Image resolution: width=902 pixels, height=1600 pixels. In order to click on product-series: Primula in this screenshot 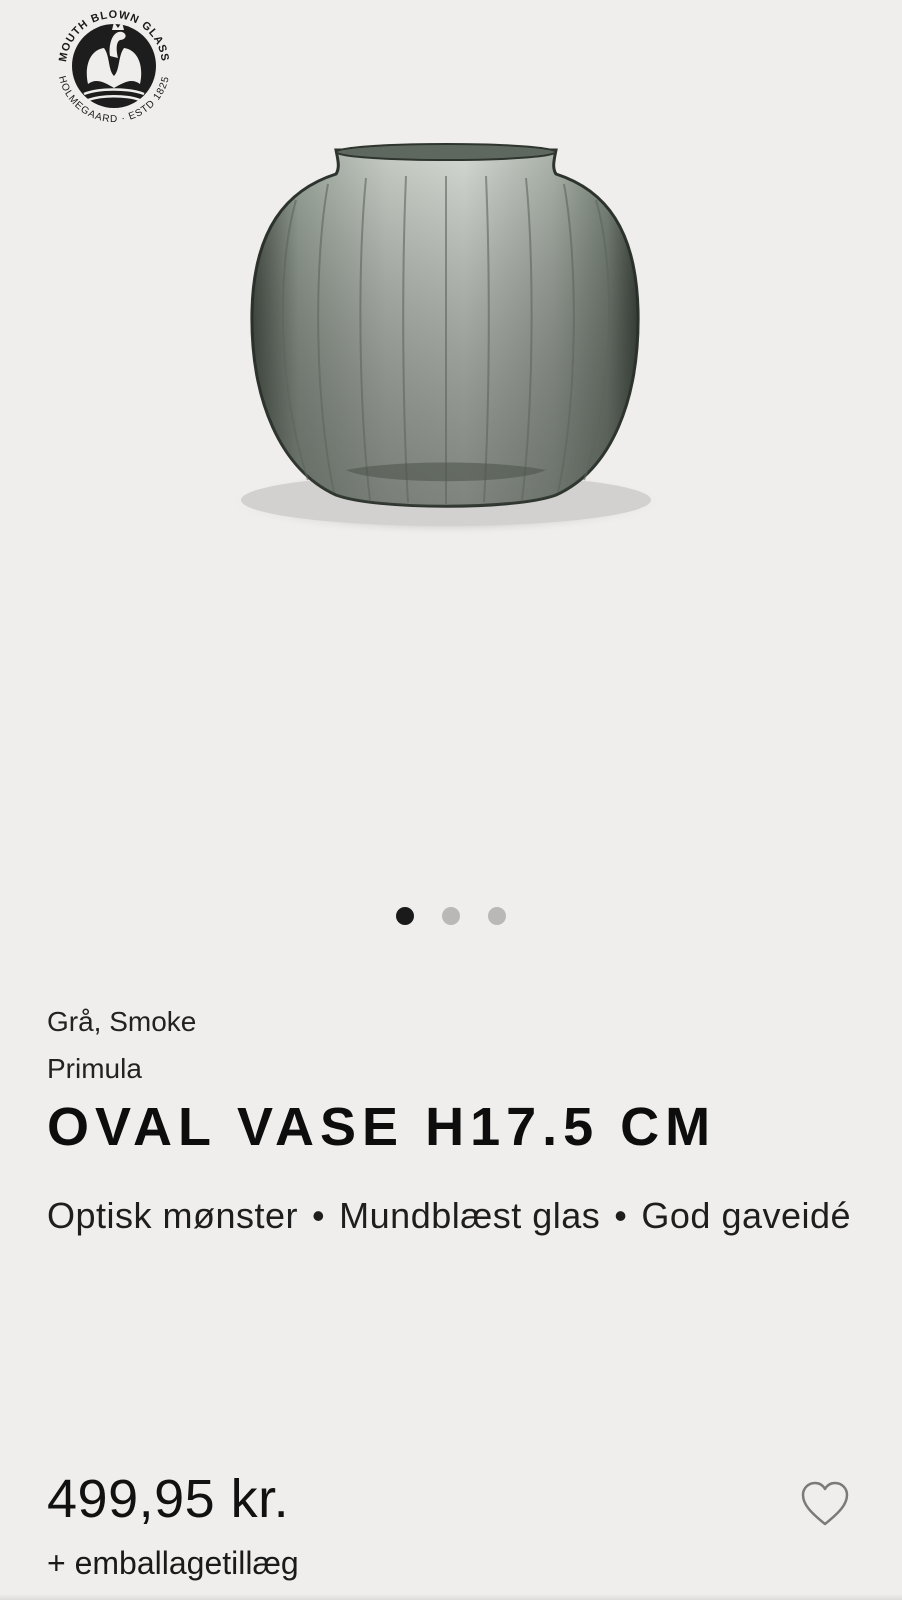, I will do `click(94, 1068)`.